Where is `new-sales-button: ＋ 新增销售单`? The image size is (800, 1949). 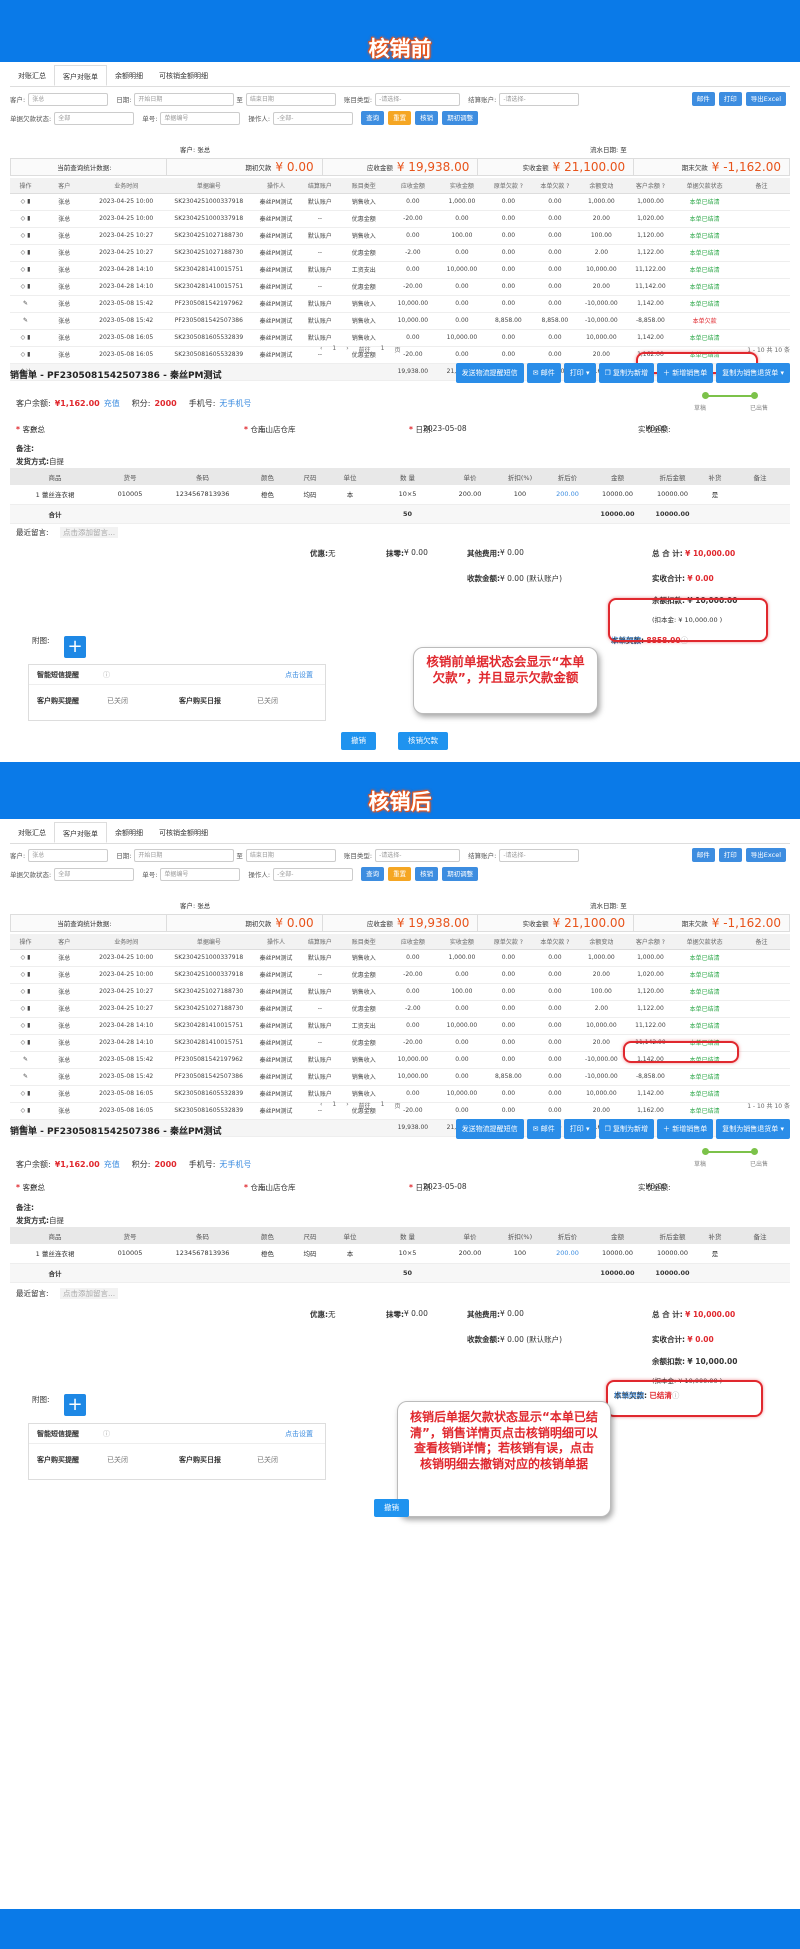
new-sales-button: ＋ 新增销售单 is located at coordinates (685, 373).